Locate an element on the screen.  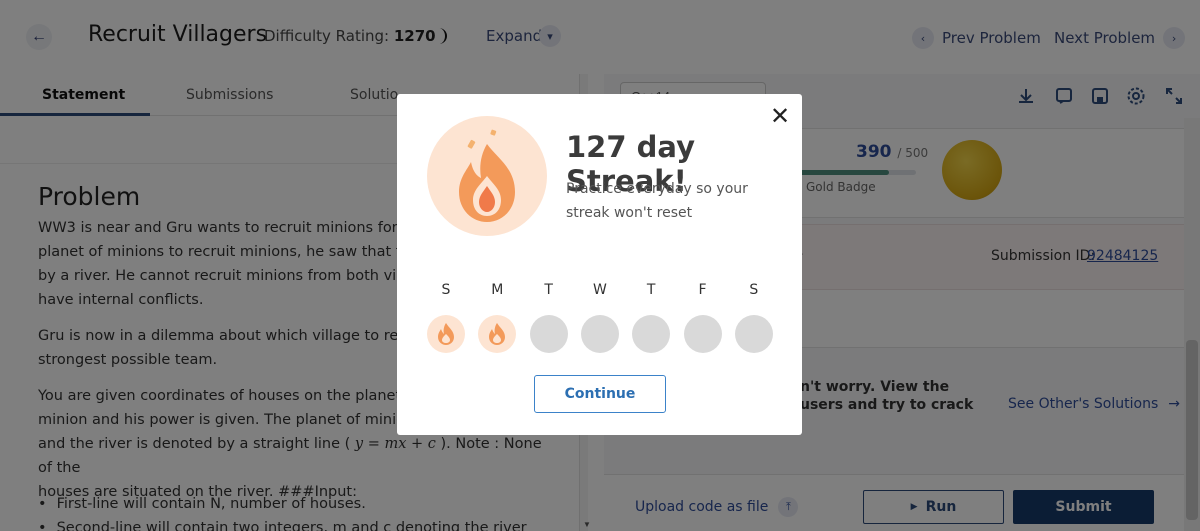
day-label: M is located at coordinates (497, 290).